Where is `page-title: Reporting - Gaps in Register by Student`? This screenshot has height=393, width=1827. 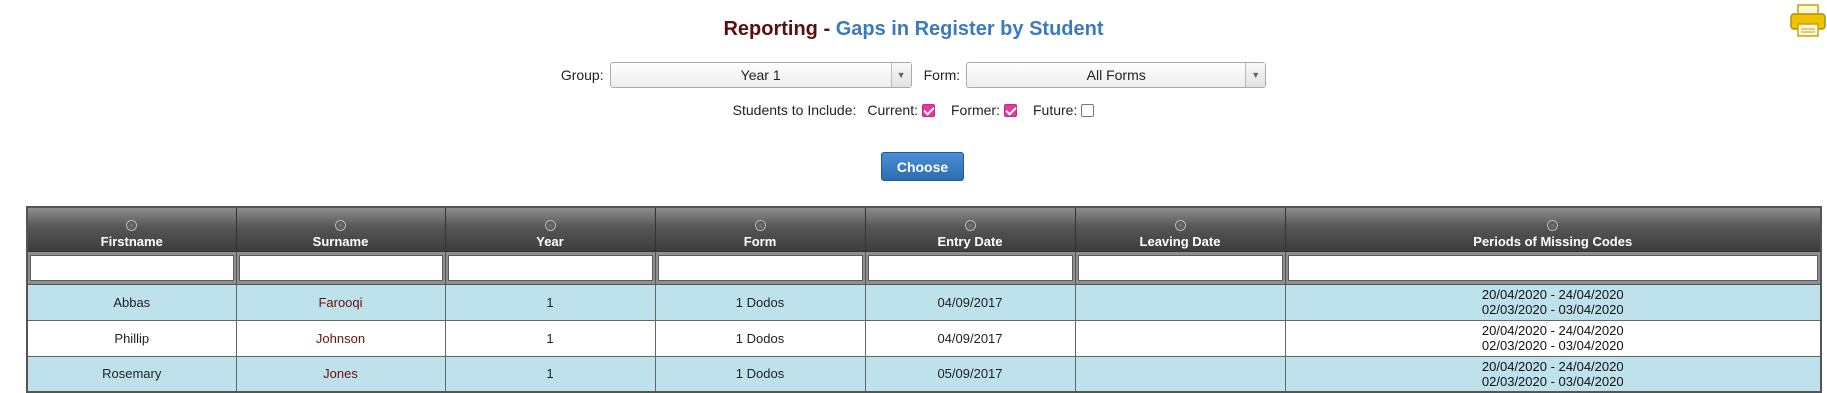 page-title: Reporting - Gaps in Register by Student is located at coordinates (913, 29).